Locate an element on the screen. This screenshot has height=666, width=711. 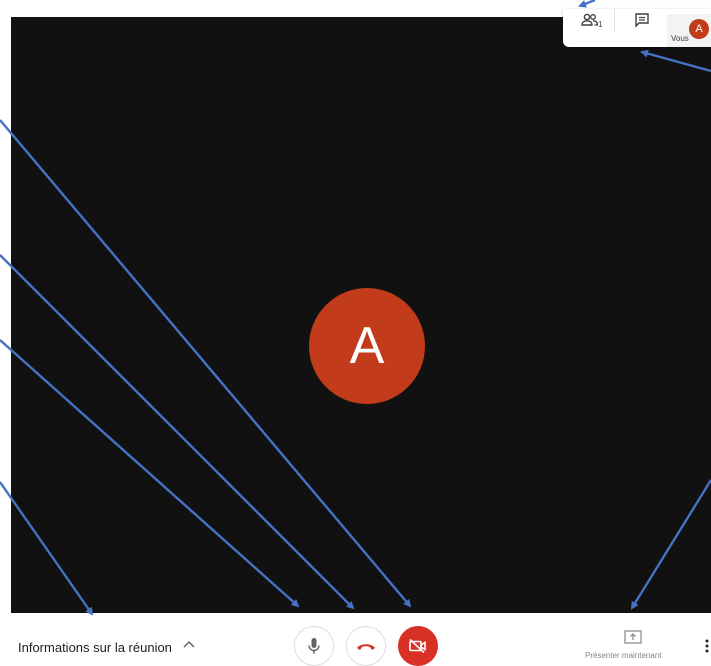
chat-icon is located at coordinates (642, 20).